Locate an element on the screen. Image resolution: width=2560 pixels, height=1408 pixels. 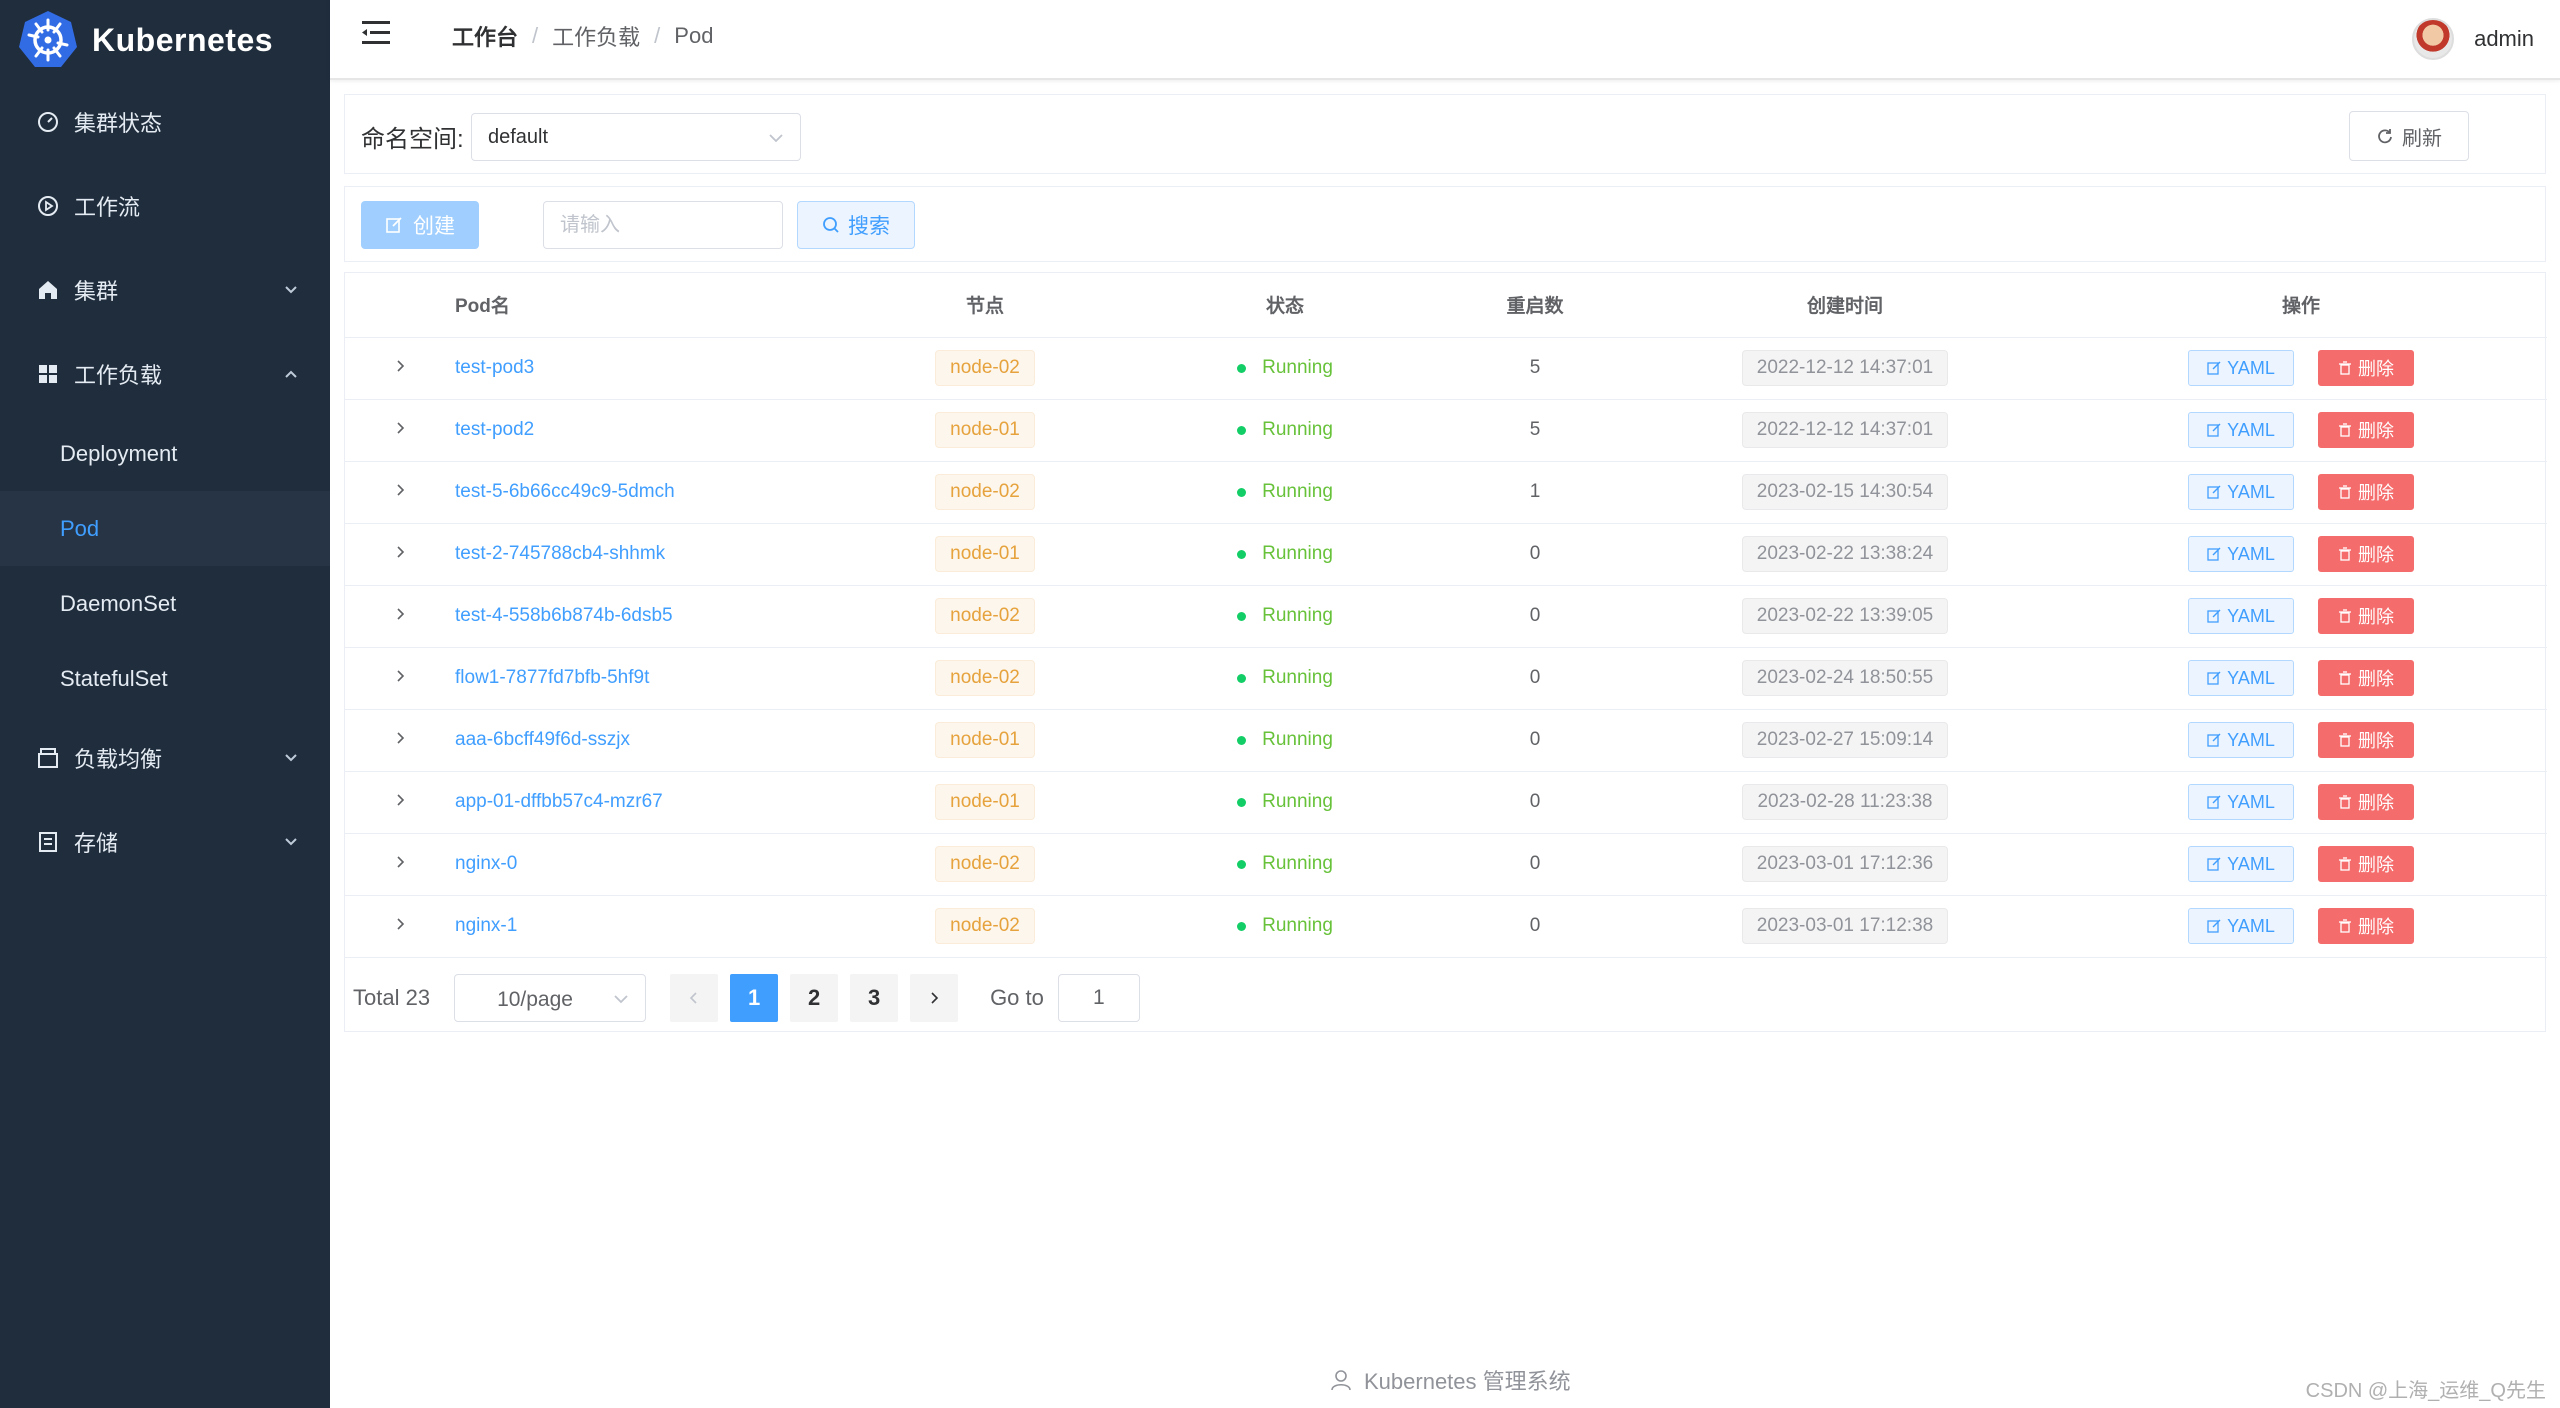
pod-name-link: flow1-7877fd7bfb-5hf9t is located at coordinates (552, 677).